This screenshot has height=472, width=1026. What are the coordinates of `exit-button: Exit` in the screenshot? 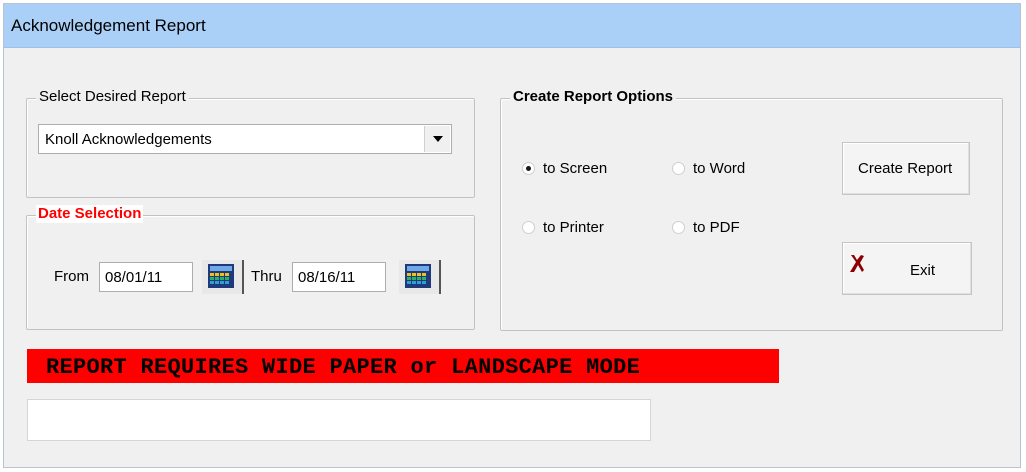 It's located at (907, 268).